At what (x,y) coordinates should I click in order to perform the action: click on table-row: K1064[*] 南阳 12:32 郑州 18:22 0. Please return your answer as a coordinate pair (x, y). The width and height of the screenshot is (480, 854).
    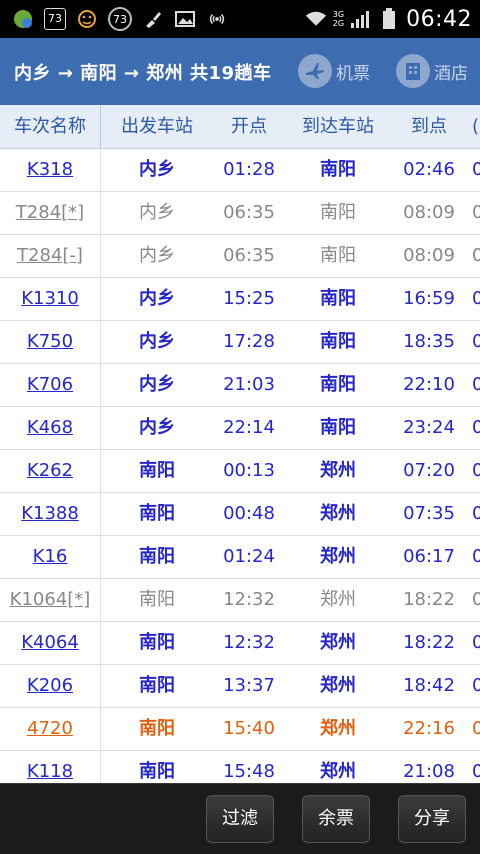
    Looking at the image, I should click on (240, 600).